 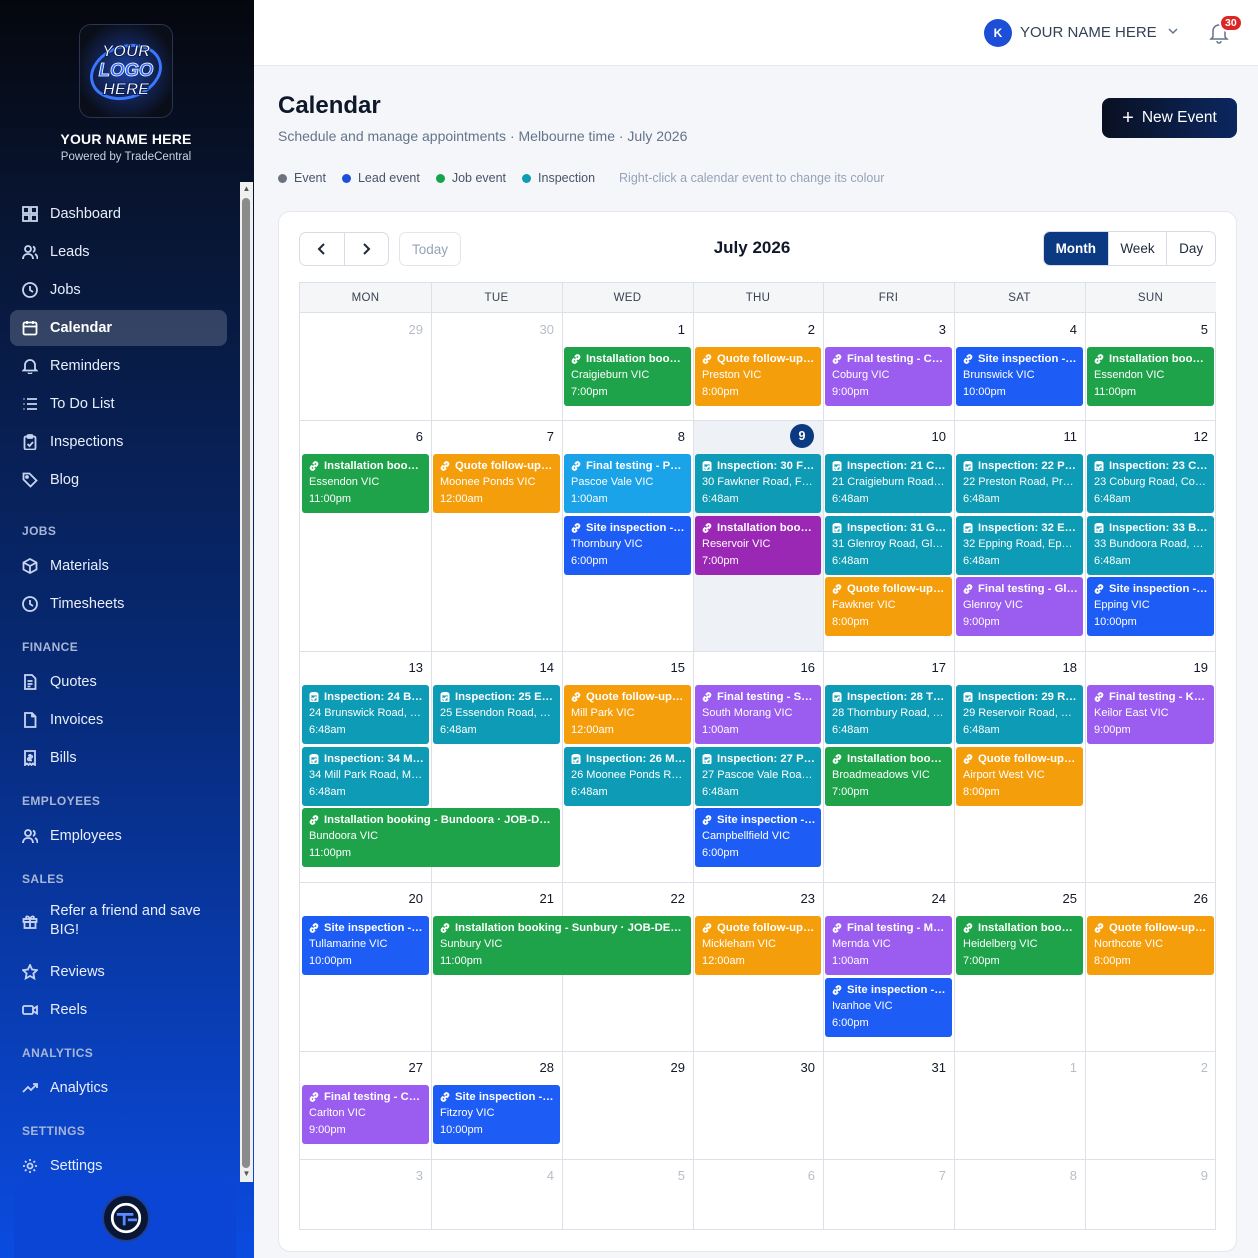 I want to click on scrollbar-thumb, so click(x=246, y=683).